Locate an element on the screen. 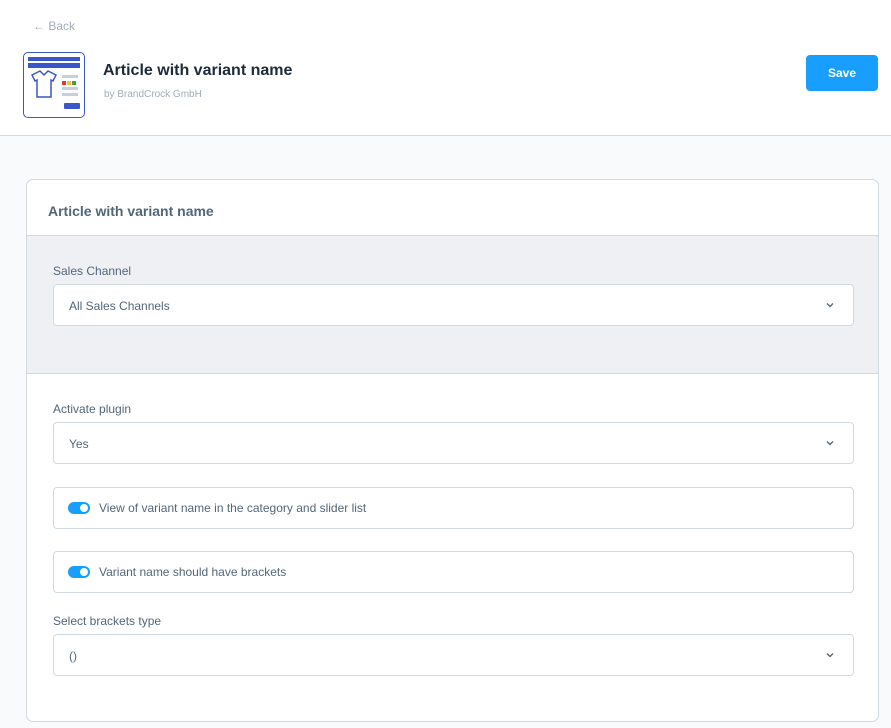 This screenshot has width=891, height=728. brackets-type-label: Select brackets type is located at coordinates (107, 621).